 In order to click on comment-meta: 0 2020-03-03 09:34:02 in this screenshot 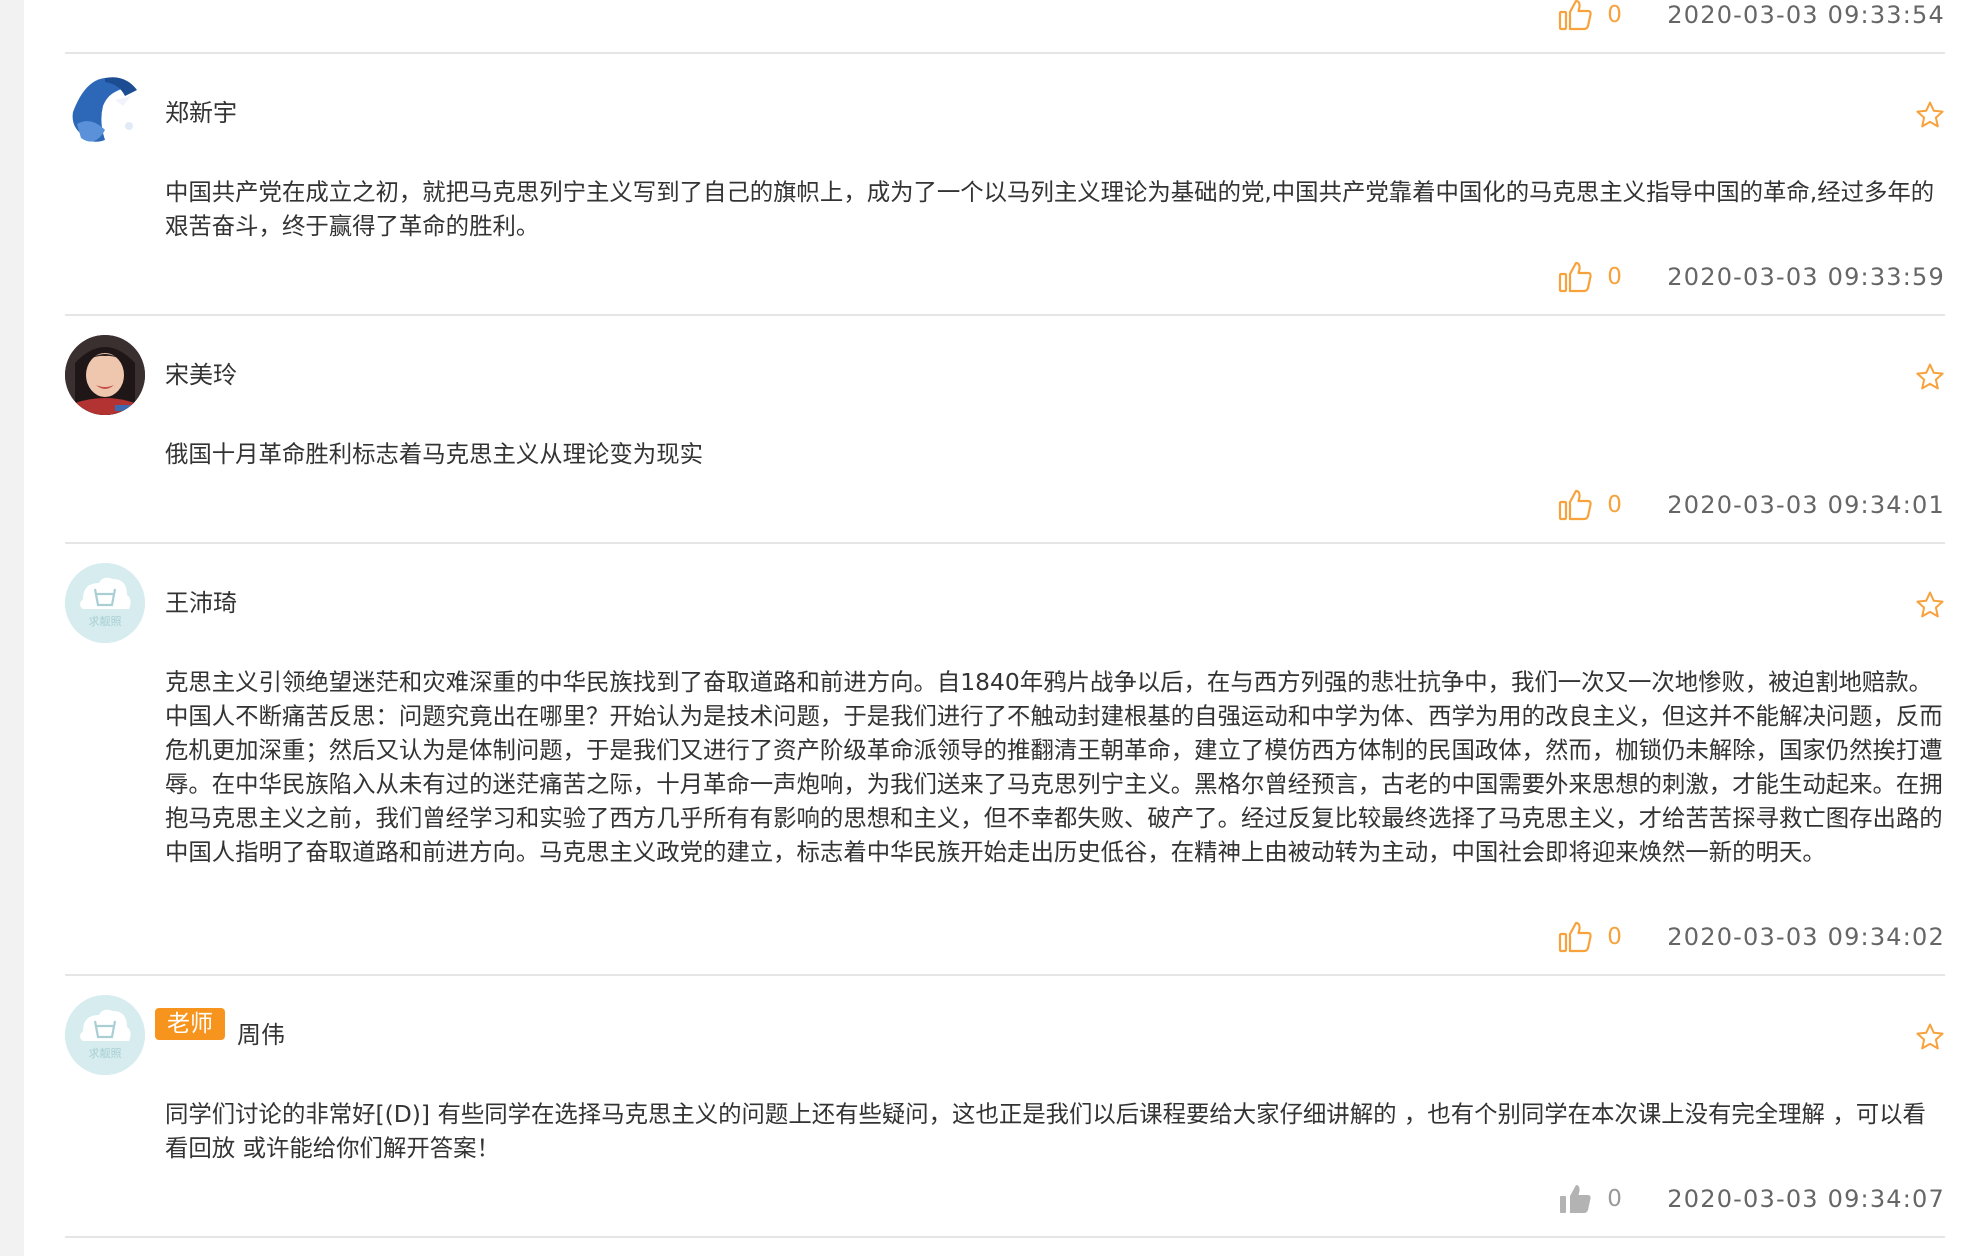, I will do `click(1751, 937)`.